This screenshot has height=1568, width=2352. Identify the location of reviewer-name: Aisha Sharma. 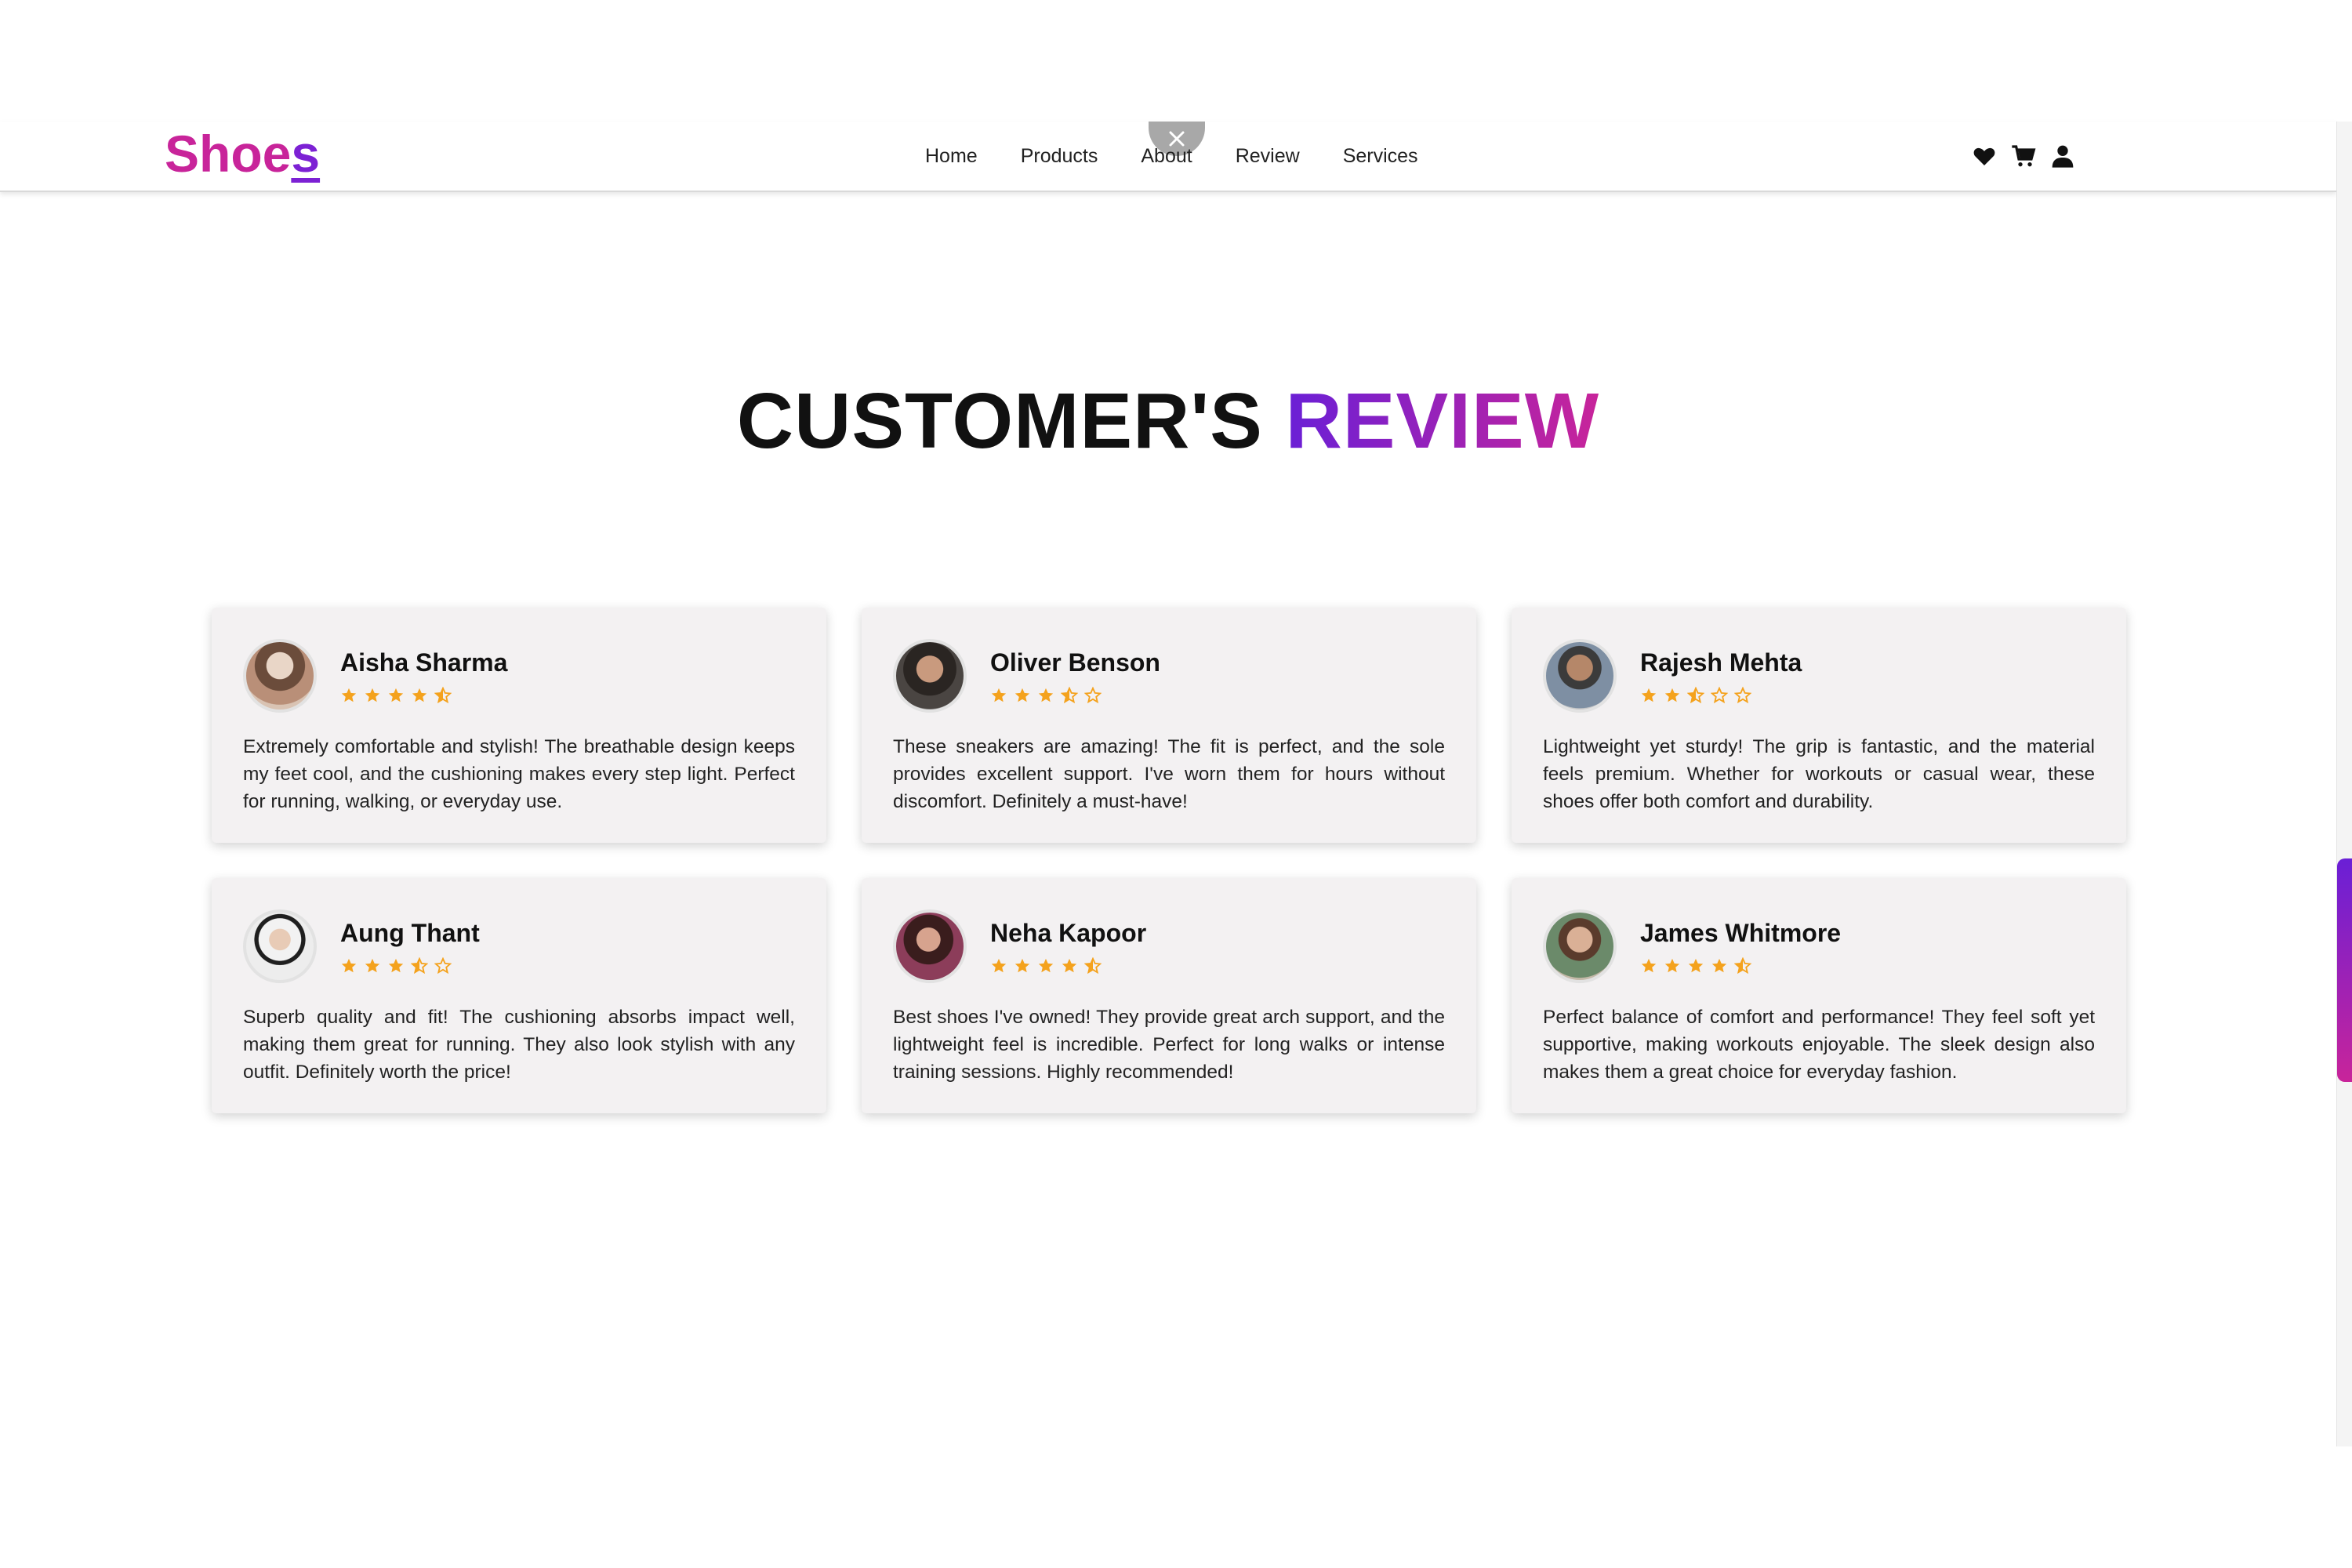
(424, 662).